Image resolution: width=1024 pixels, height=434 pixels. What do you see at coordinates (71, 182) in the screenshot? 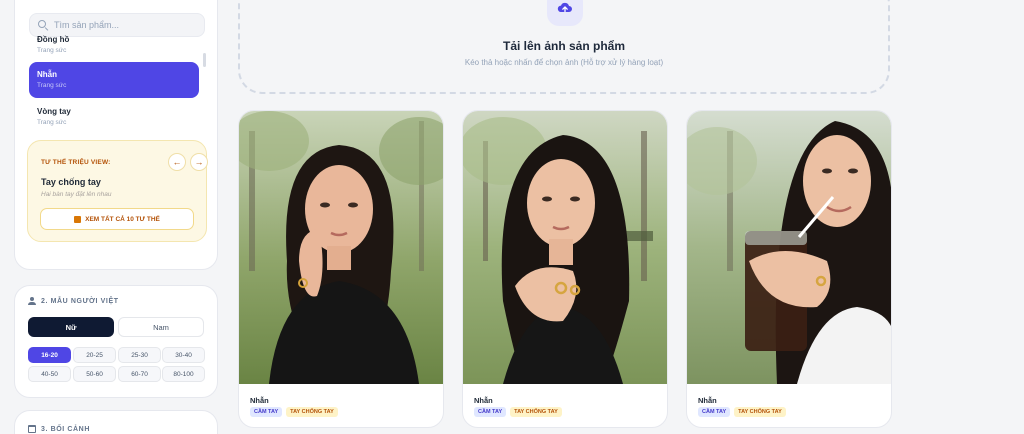
I see `pose-title: Tay chống tay` at bounding box center [71, 182].